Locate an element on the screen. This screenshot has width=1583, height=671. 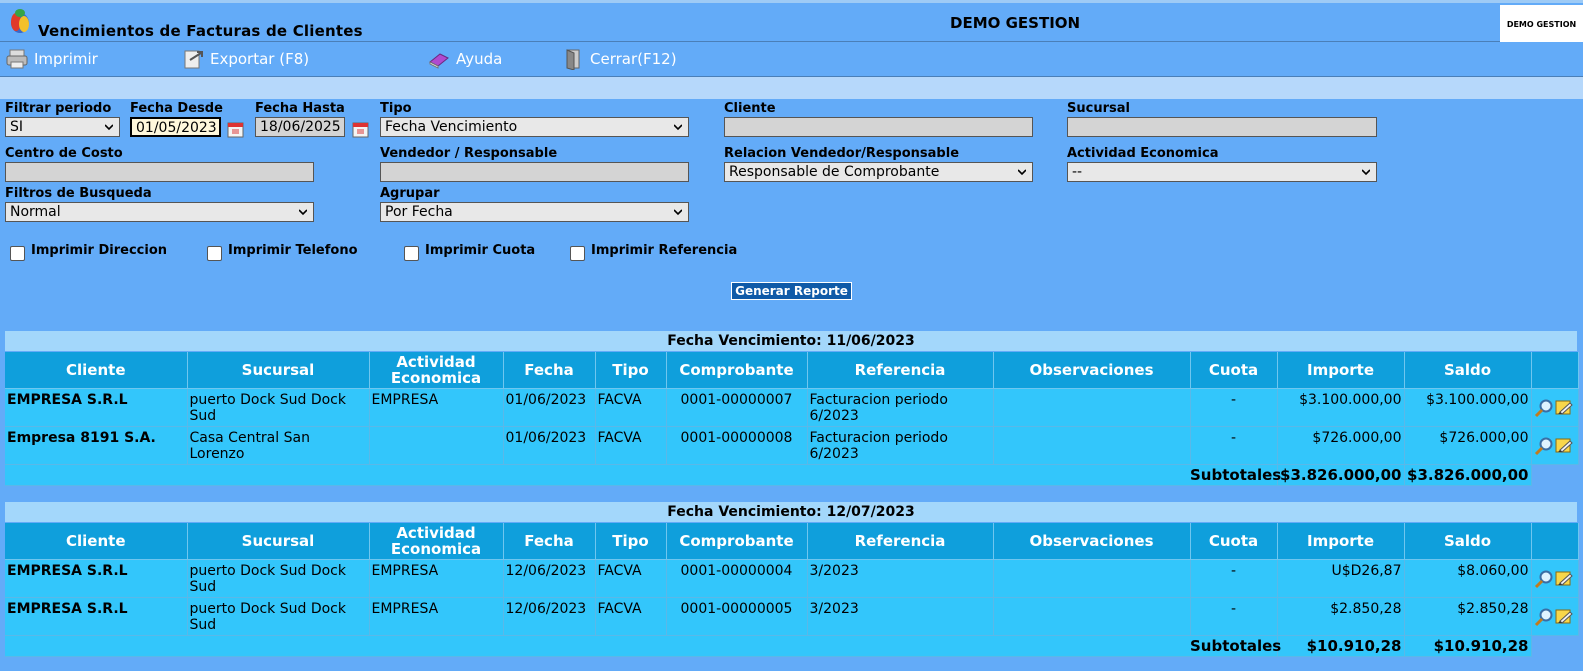
subtotal-label: Subtotales is located at coordinates (1236, 475).